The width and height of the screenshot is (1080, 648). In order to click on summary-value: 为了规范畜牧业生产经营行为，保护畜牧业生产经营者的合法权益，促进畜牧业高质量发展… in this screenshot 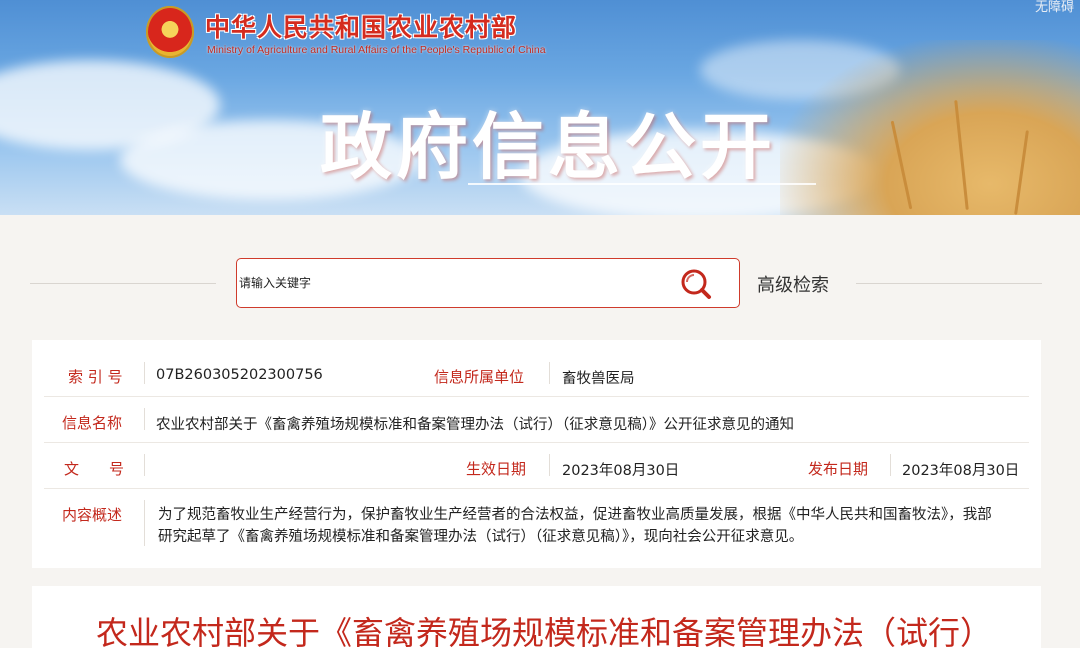, I will do `click(575, 526)`.